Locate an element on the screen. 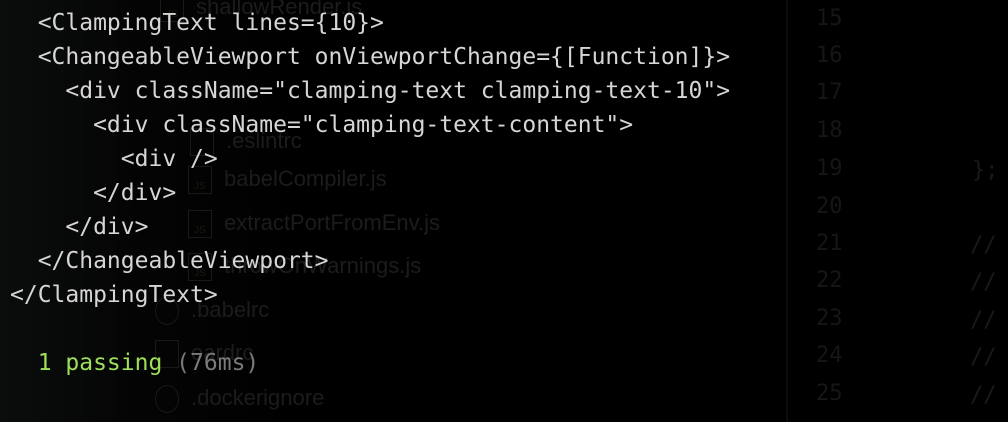 Image resolution: width=1008 pixels, height=422 pixels. docker-icon is located at coordinates (167, 399).